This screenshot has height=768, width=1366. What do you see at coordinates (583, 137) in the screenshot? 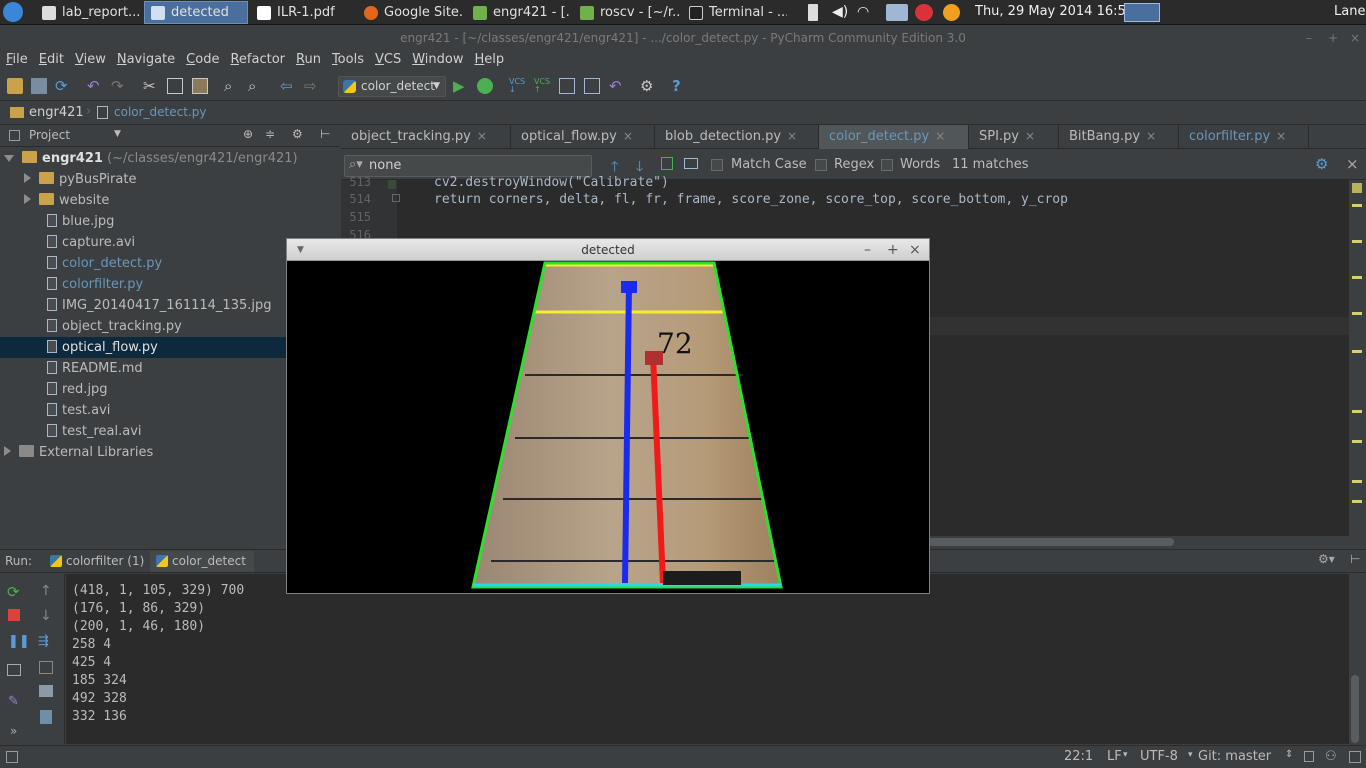
I see `tab-optical-flow: optical_flow.py ×` at bounding box center [583, 137].